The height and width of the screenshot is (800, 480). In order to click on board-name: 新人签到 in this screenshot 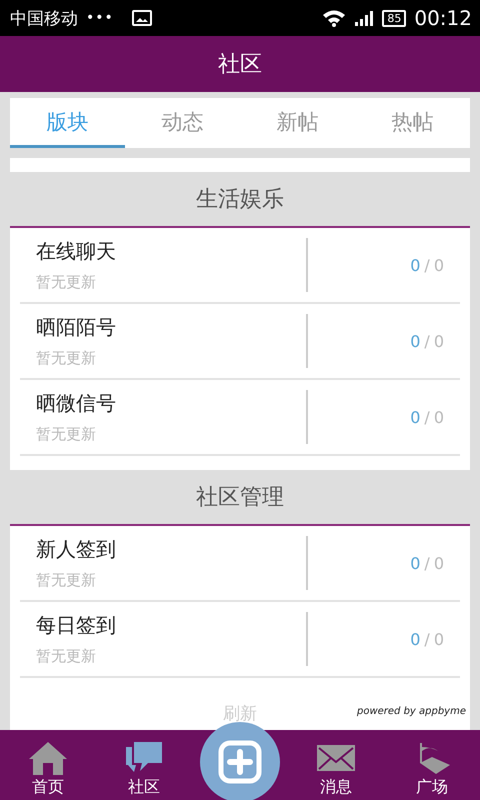, I will do `click(76, 549)`.